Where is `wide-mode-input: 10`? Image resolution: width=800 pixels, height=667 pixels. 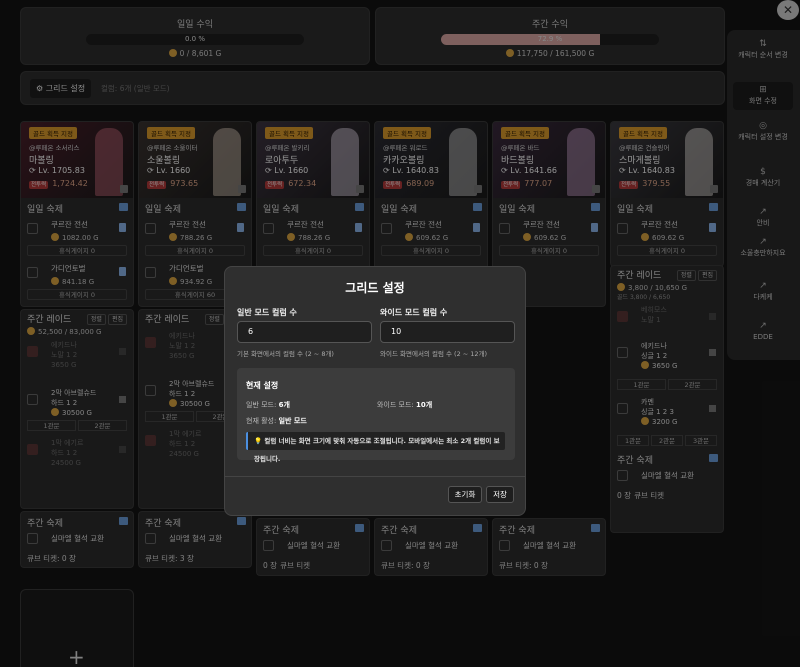 wide-mode-input: 10 is located at coordinates (447, 332).